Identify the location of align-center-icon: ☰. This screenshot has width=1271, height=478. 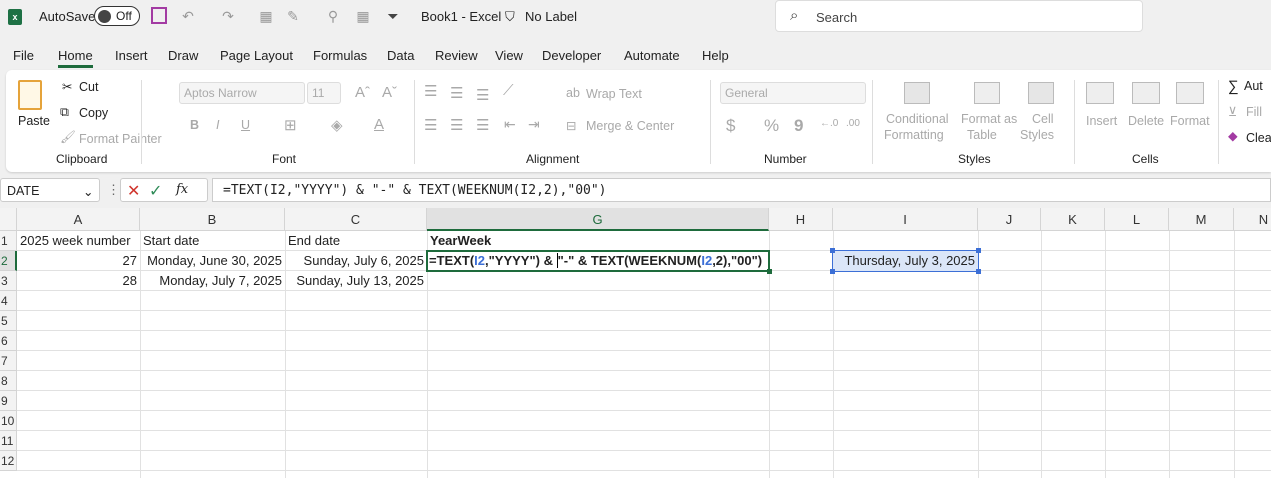
(456, 125).